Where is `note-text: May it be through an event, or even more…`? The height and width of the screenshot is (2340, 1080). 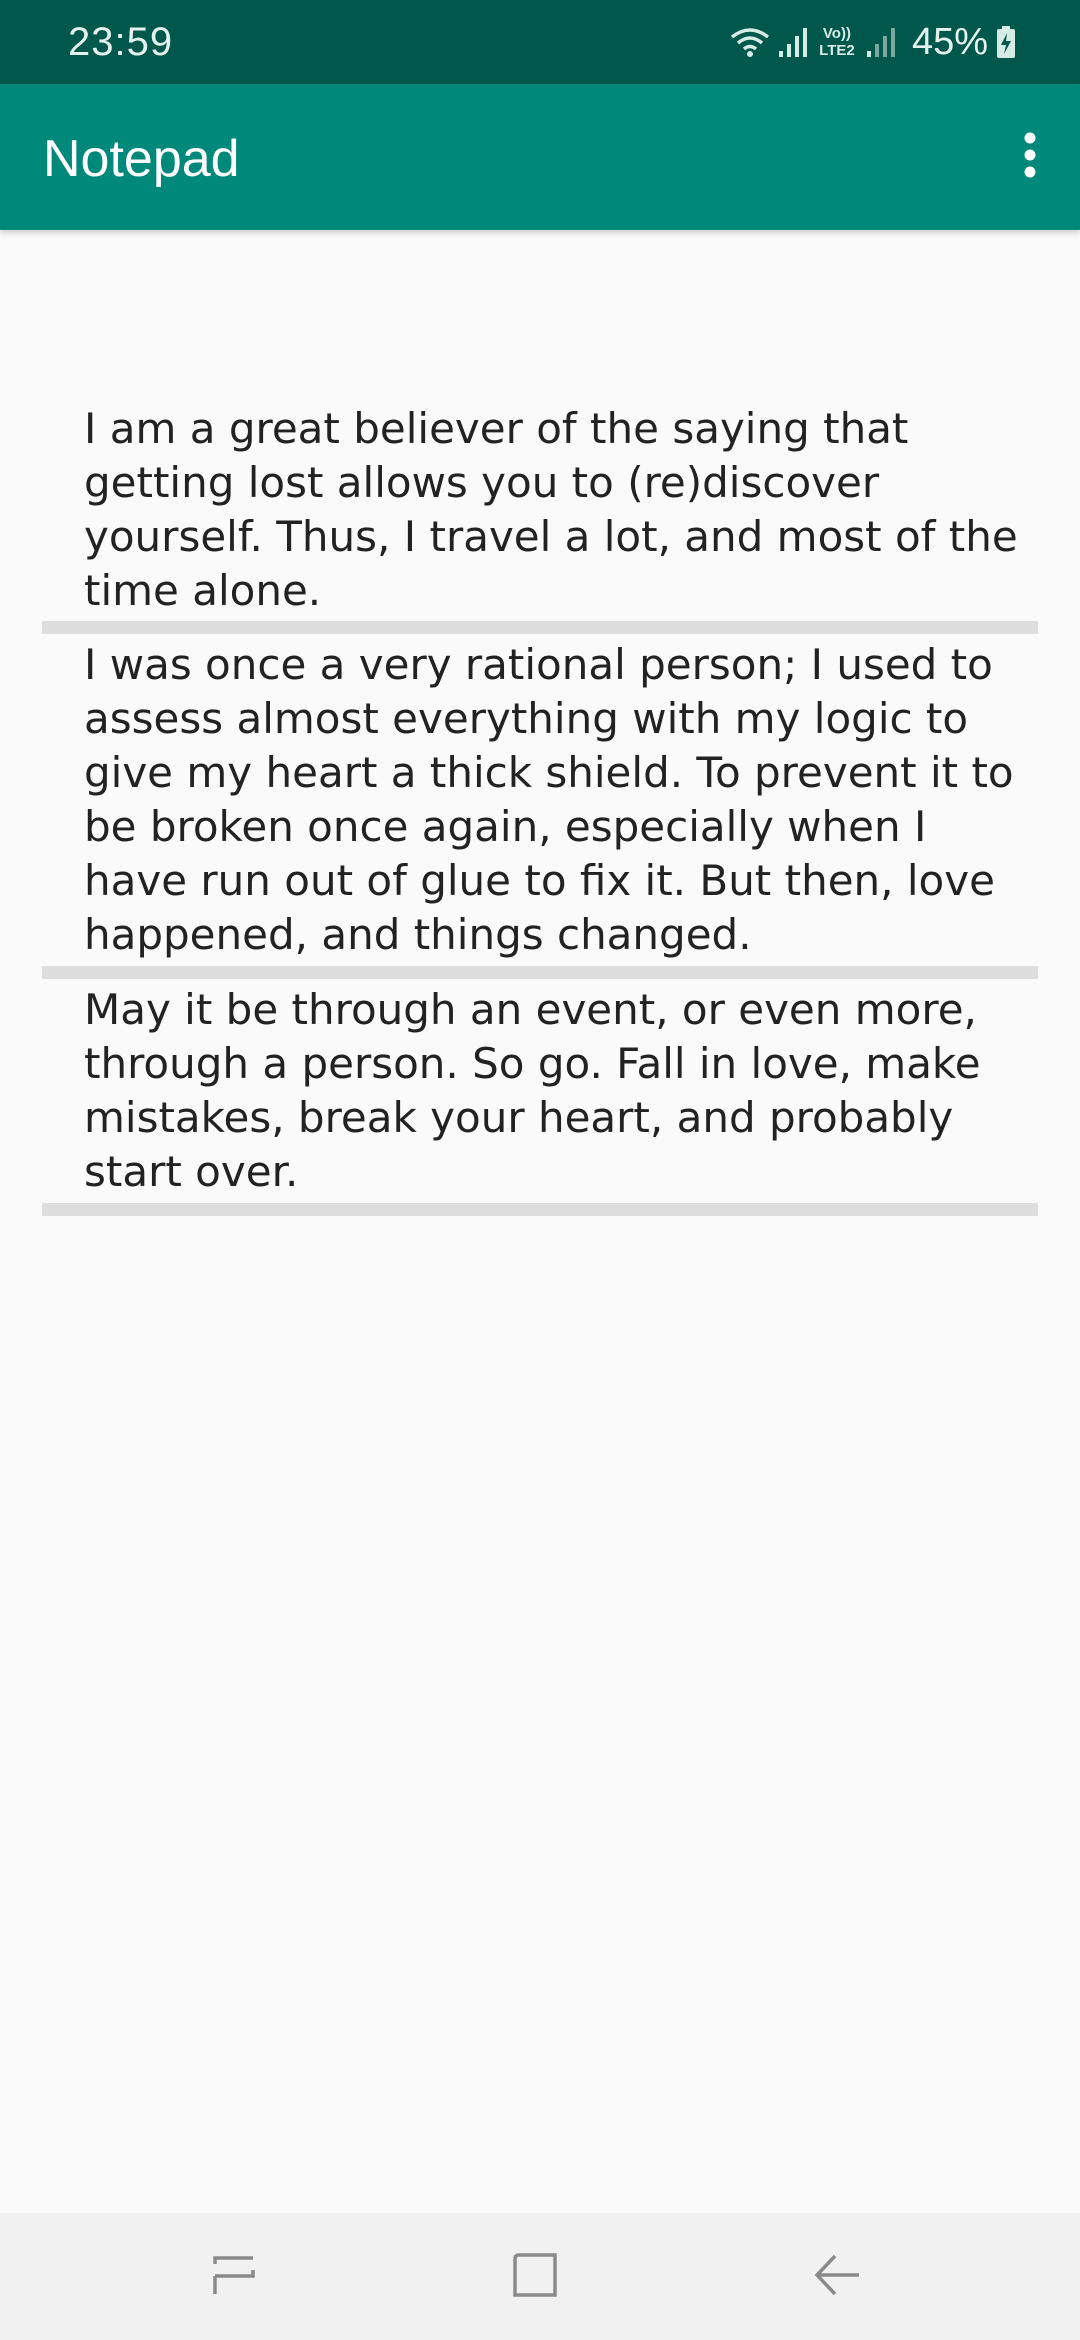
note-text: May it be through an event, or even more… is located at coordinates (539, 1090).